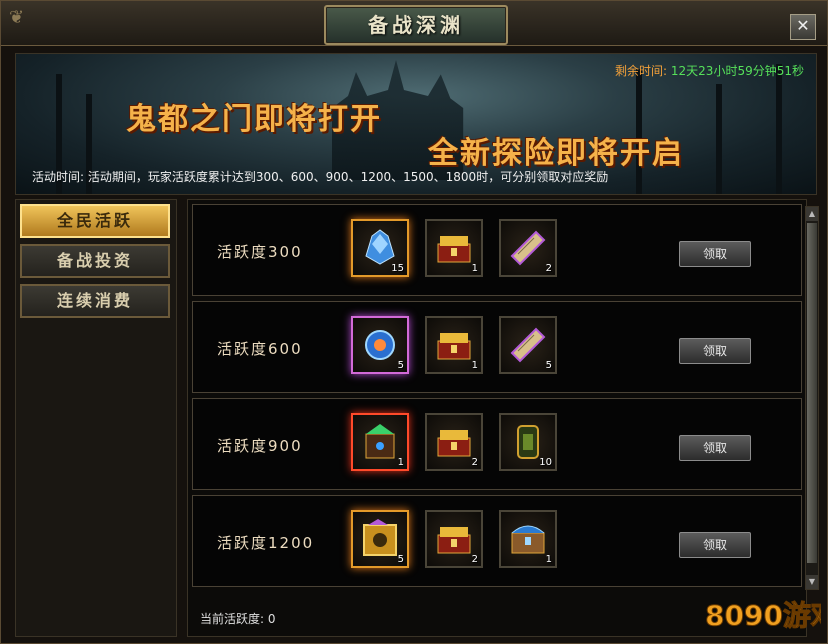  Describe the element at coordinates (528, 248) in the screenshot. I see `purple-scroll-icon: 2` at that location.